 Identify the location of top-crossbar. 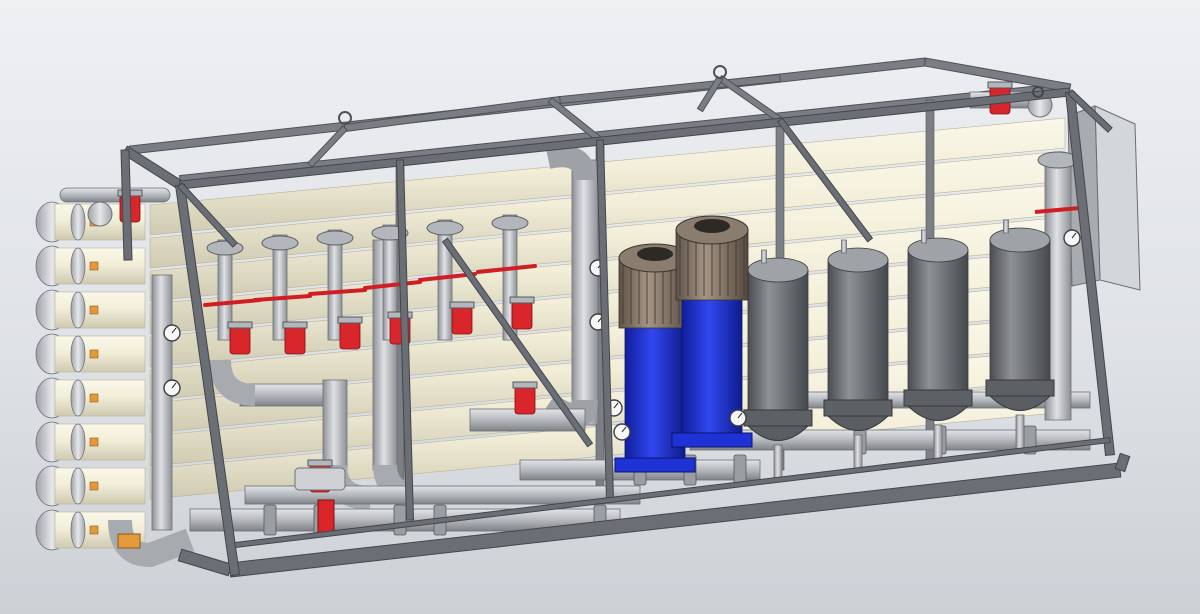
(452, 114).